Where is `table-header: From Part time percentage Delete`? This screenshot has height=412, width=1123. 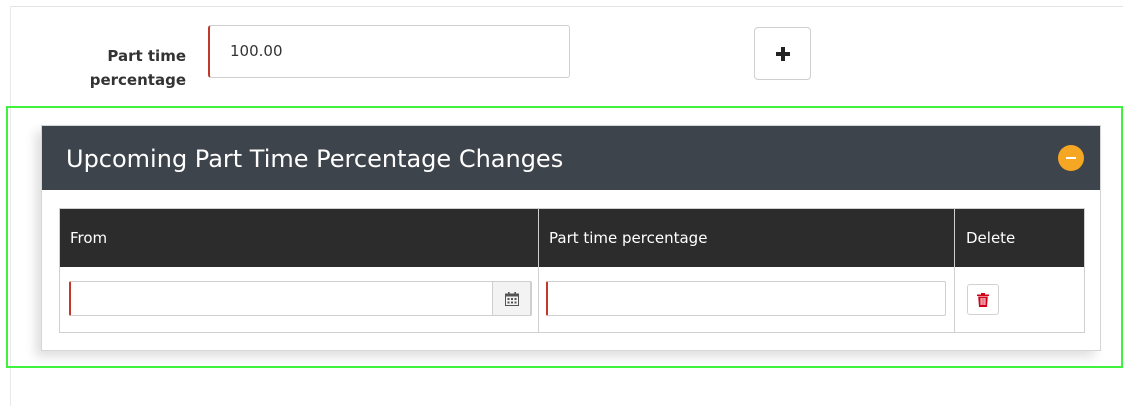
table-header: From Part time percentage Delete is located at coordinates (572, 238).